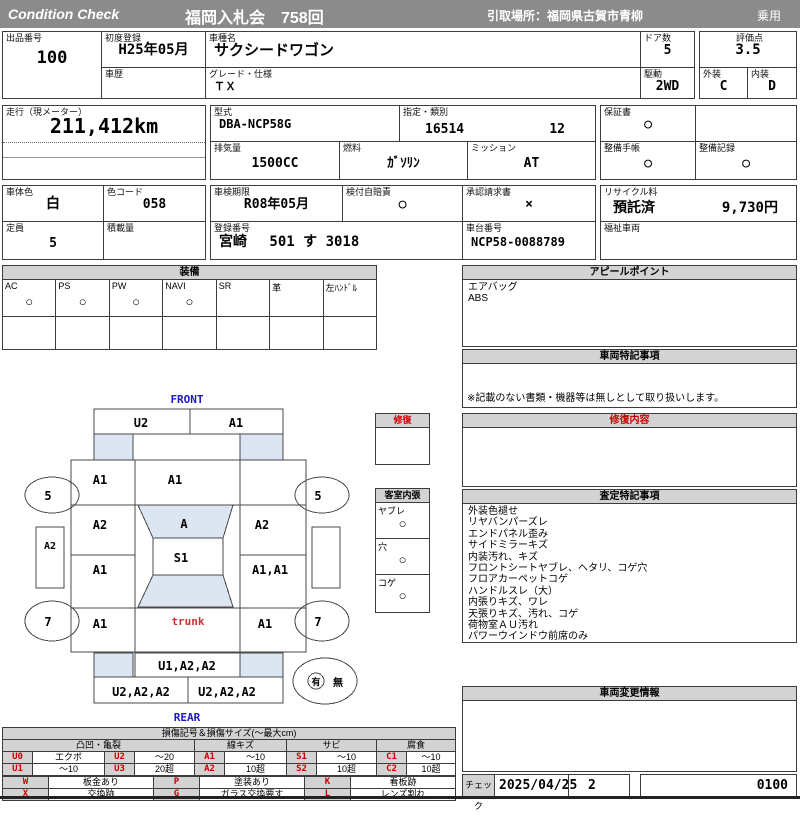  What do you see at coordinates (629, 703) in the screenshot?
I see `change-info-body` at bounding box center [629, 703].